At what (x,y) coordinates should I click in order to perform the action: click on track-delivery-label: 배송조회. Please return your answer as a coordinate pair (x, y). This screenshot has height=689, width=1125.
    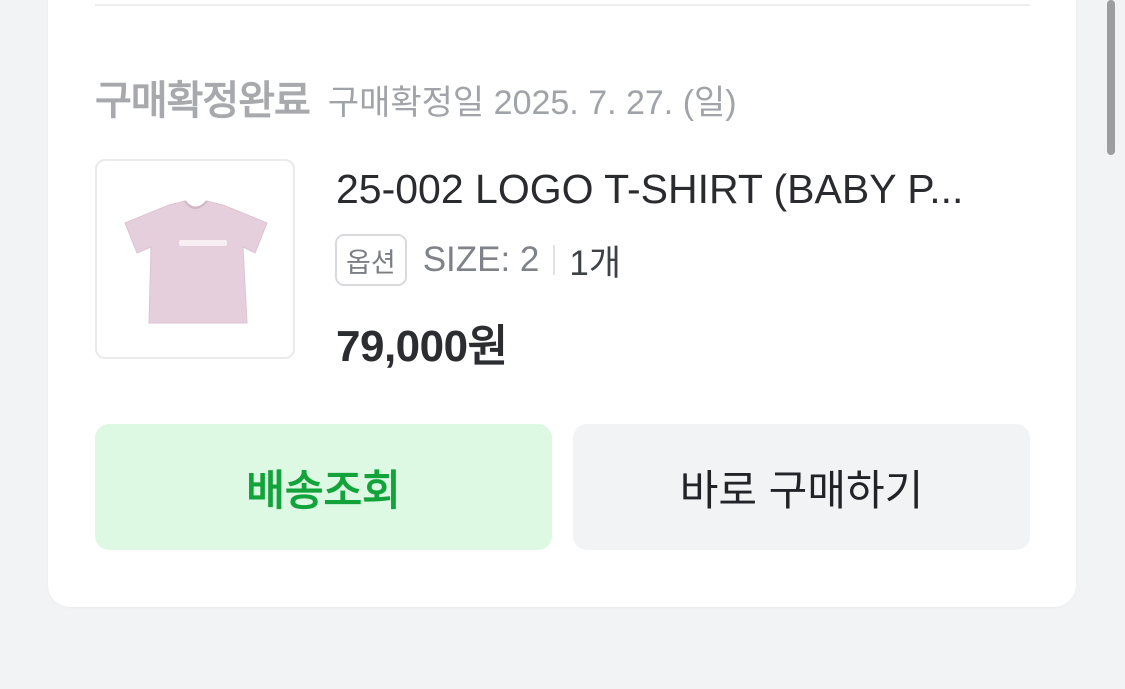
    Looking at the image, I should click on (323, 490).